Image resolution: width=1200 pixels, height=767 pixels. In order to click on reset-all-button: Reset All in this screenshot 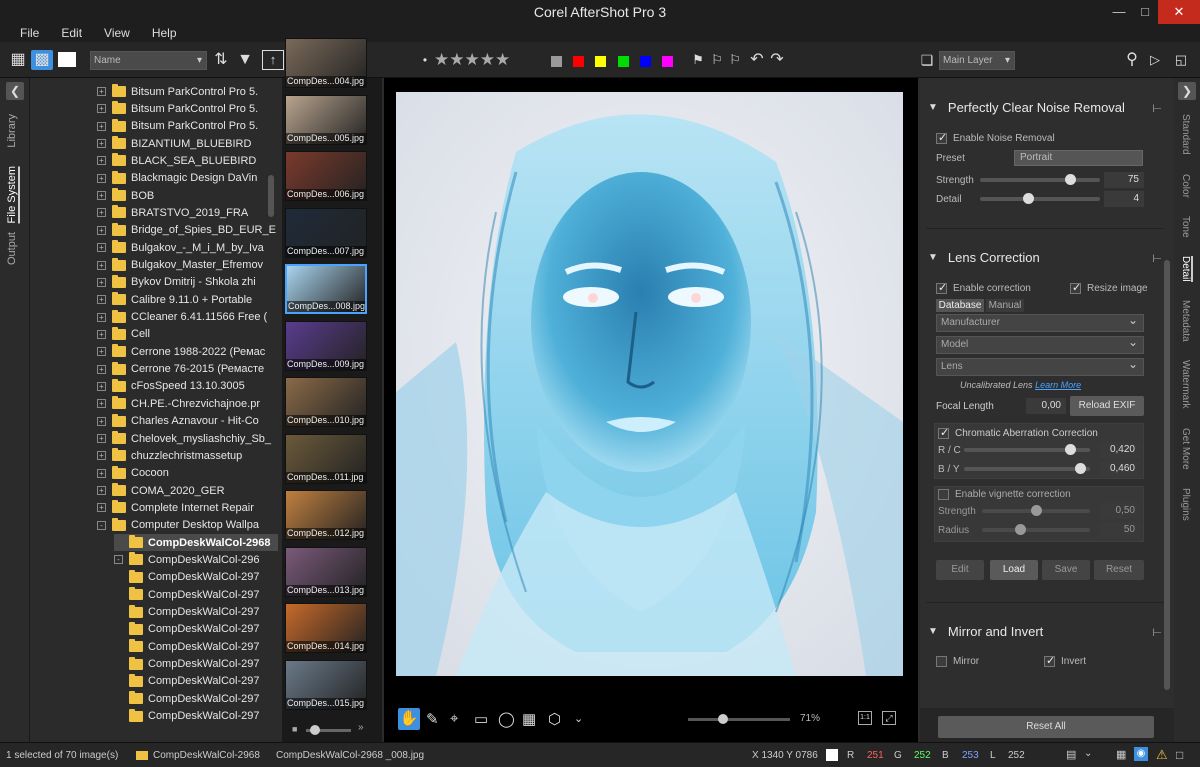, I will do `click(1046, 727)`.